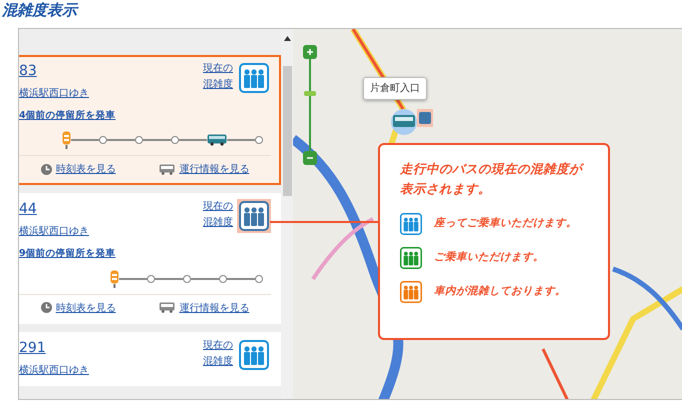 Image resolution: width=682 pixels, height=403 pixels. What do you see at coordinates (556, 373) in the screenshot?
I see `bus-route-line` at bounding box center [556, 373].